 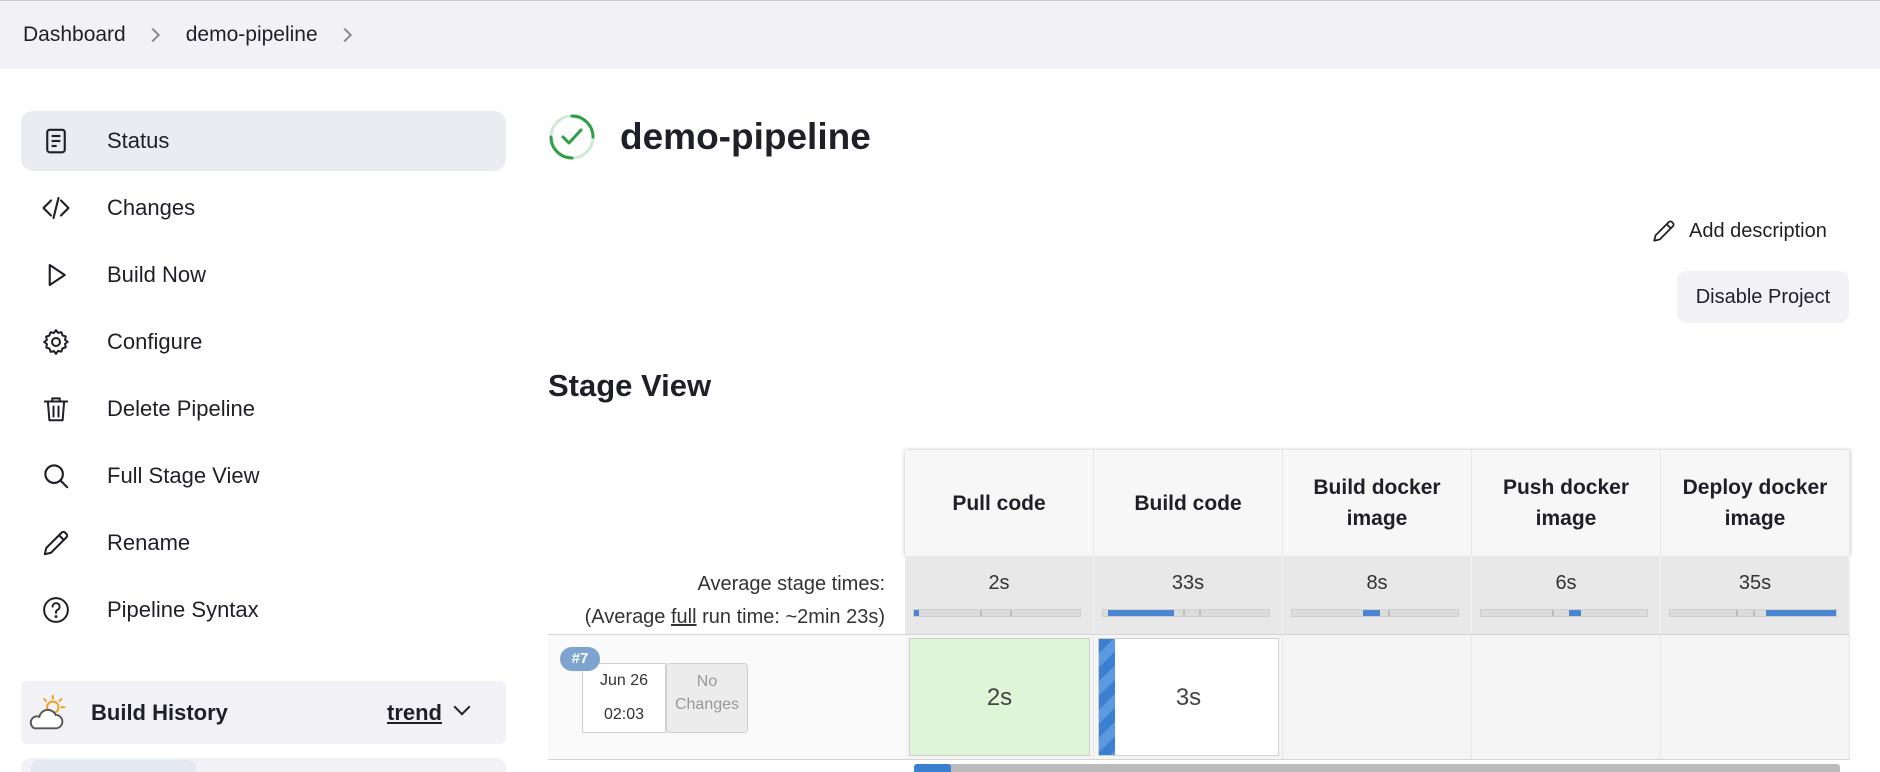 What do you see at coordinates (56, 208) in the screenshot?
I see `code-icon` at bounding box center [56, 208].